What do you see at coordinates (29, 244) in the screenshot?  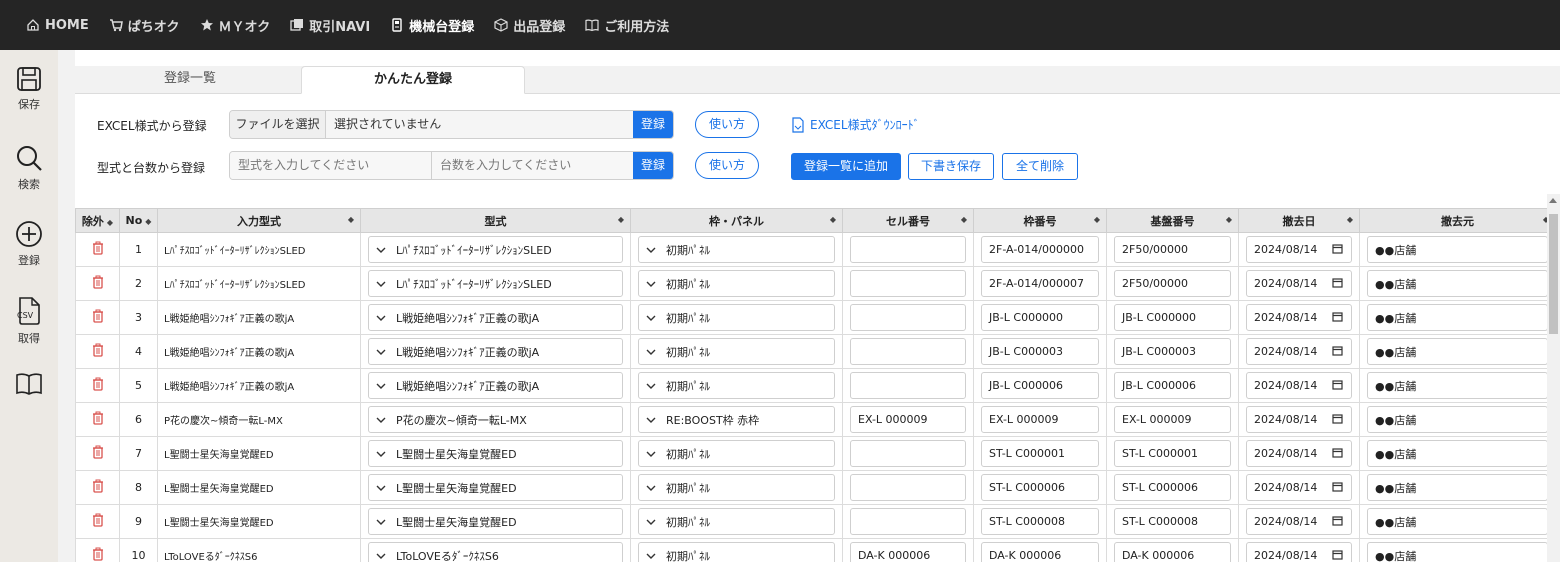 I see `sidebar-register: 登録` at bounding box center [29, 244].